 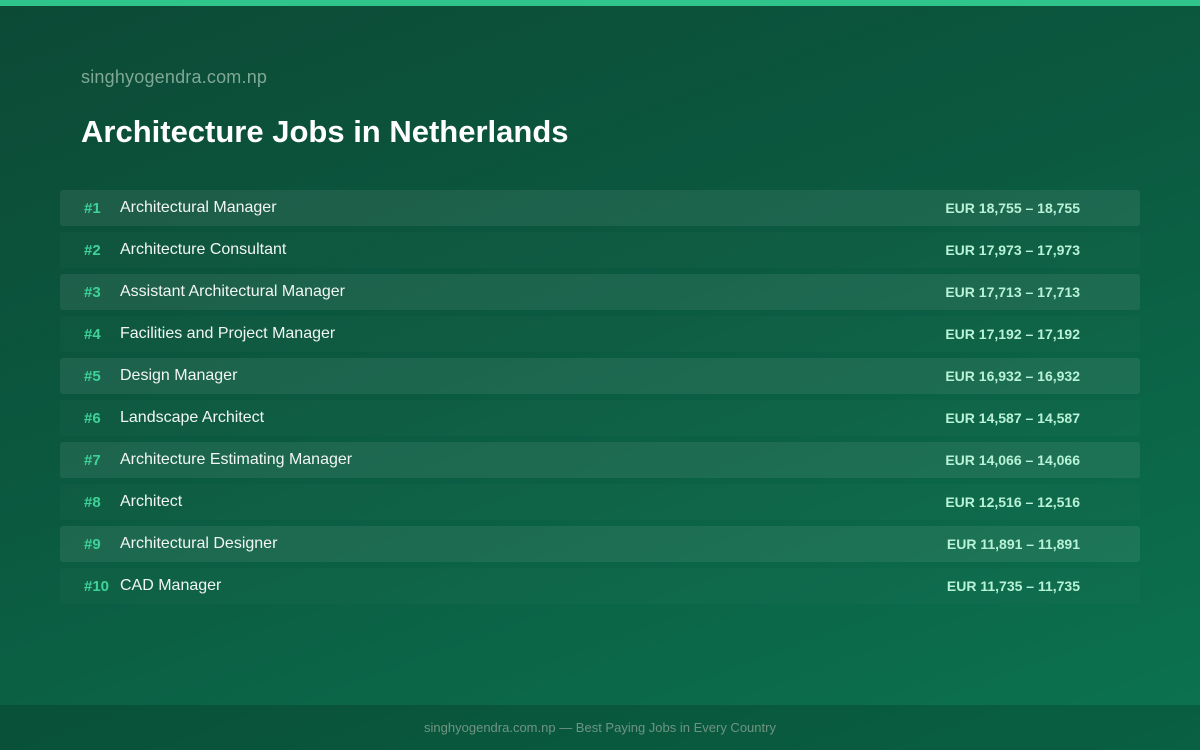 What do you see at coordinates (600, 586) in the screenshot?
I see `job-row: #10 CAD Manager EUR 11,735 – 11,735` at bounding box center [600, 586].